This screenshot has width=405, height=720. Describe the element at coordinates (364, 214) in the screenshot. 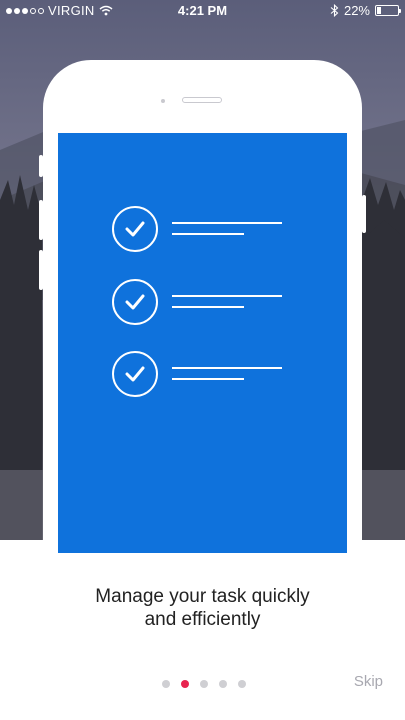

I see `phone-power-button` at that location.